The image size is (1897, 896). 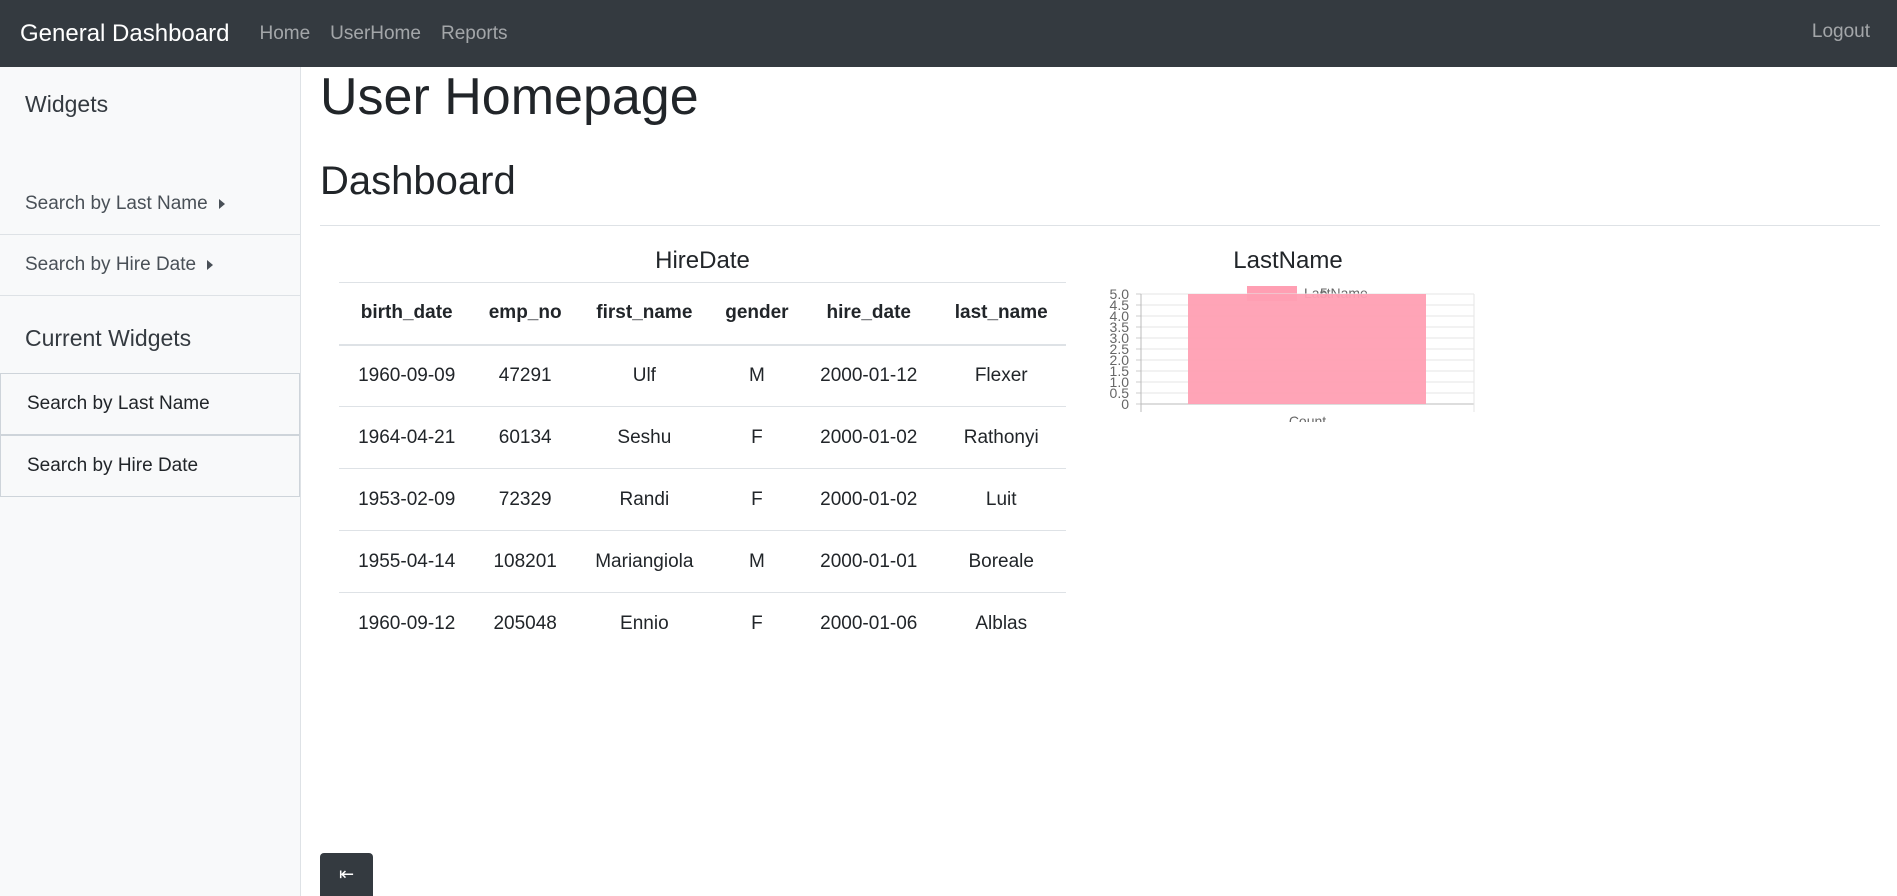 What do you see at coordinates (1288, 260) in the screenshot?
I see `chart-widget-title: LastName` at bounding box center [1288, 260].